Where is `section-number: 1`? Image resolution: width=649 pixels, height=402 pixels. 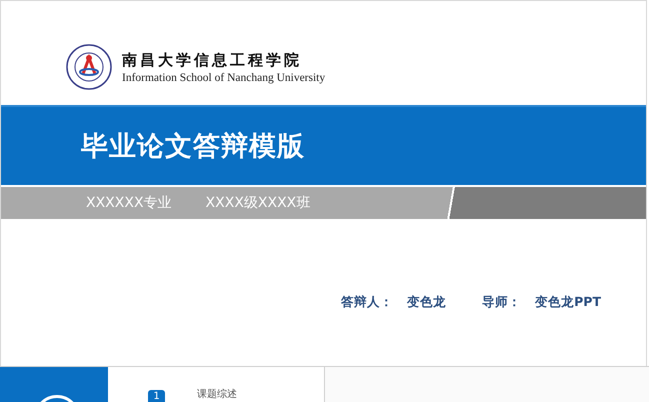 section-number: 1 is located at coordinates (156, 396).